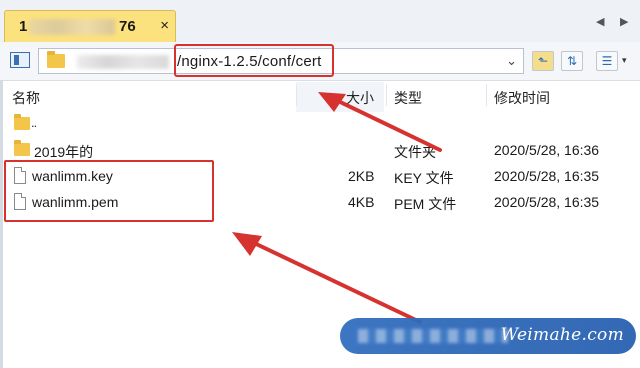 This screenshot has height=368, width=640. I want to click on folder-icon, so click(22, 148).